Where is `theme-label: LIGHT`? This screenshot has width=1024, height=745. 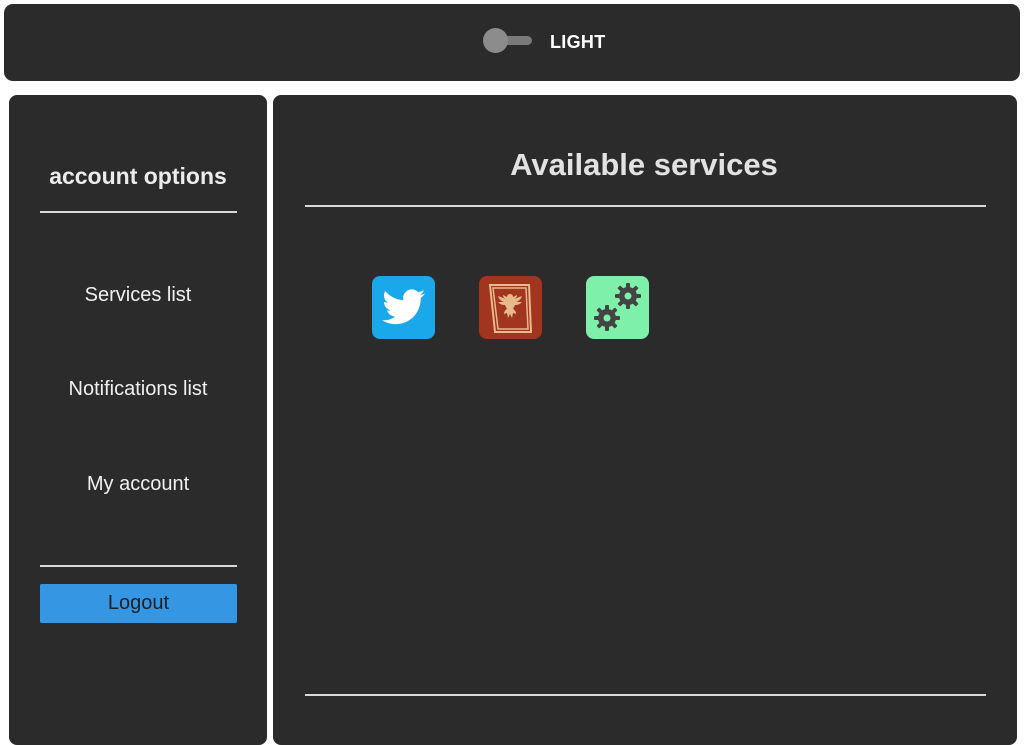 theme-label: LIGHT is located at coordinates (578, 42).